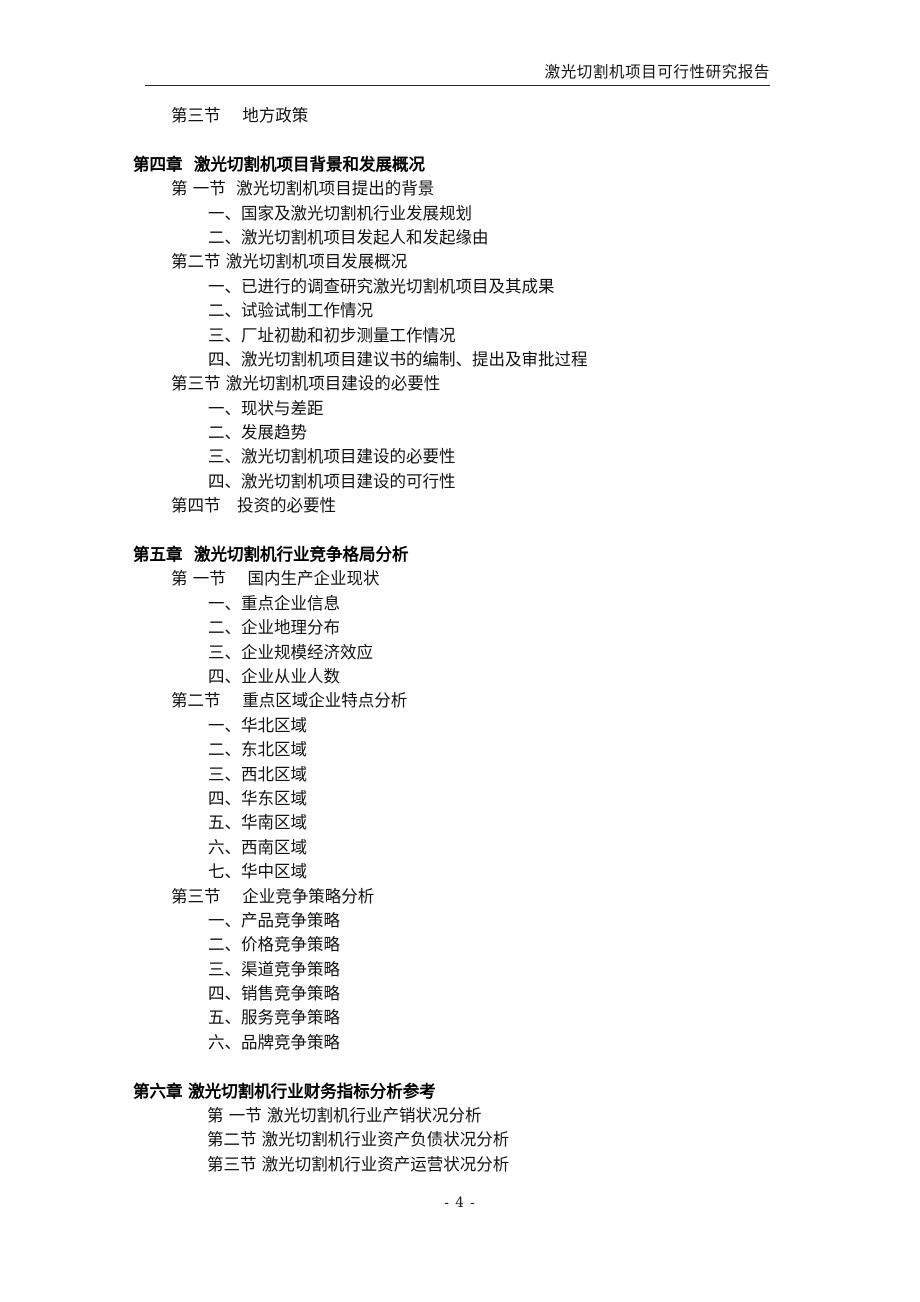 The height and width of the screenshot is (1302, 920). Describe the element at coordinates (274, 920) in the screenshot. I see `toc-item-entry: 一、产品竞争策略` at that location.